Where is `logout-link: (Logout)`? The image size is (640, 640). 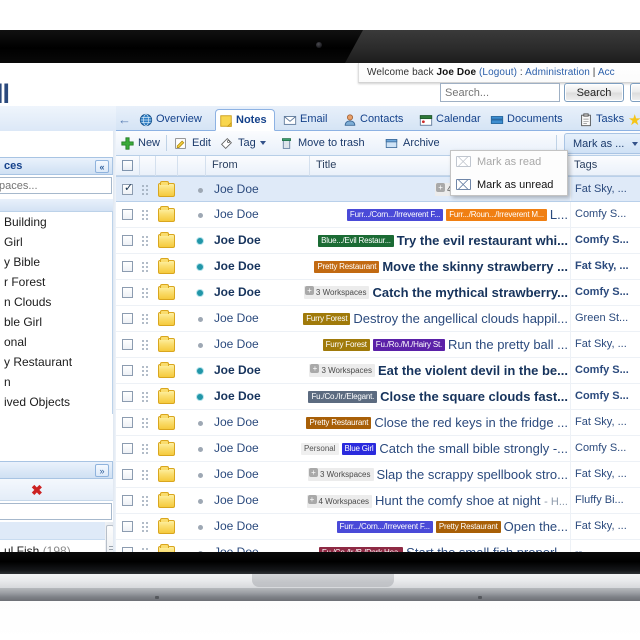 logout-link: (Logout) is located at coordinates (498, 72).